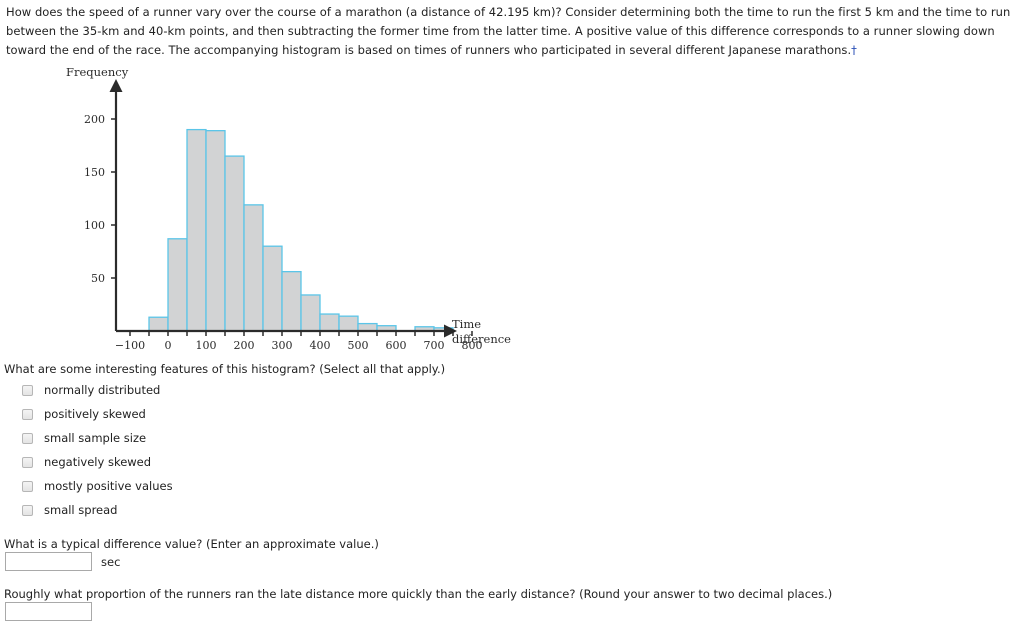 The image size is (1024, 628). Describe the element at coordinates (95, 438) in the screenshot. I see `option-label: small sample size` at that location.